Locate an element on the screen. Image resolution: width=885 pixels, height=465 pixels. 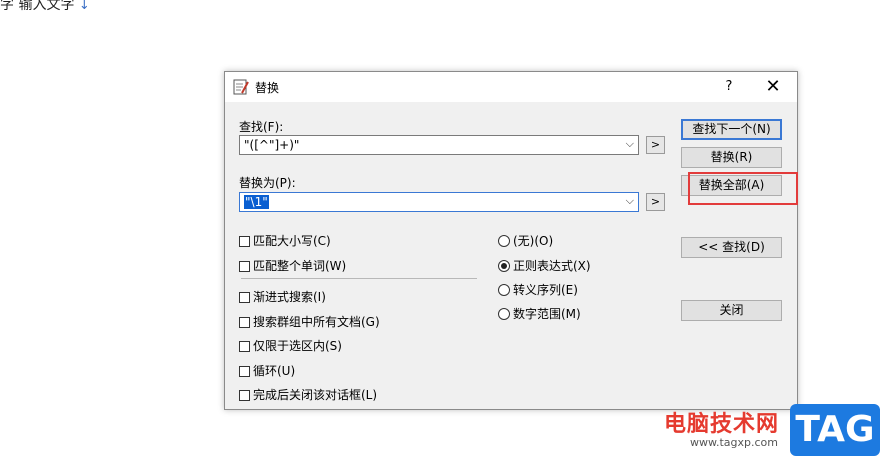
wrap-around-checkbox: 循环(U) is located at coordinates (267, 370).